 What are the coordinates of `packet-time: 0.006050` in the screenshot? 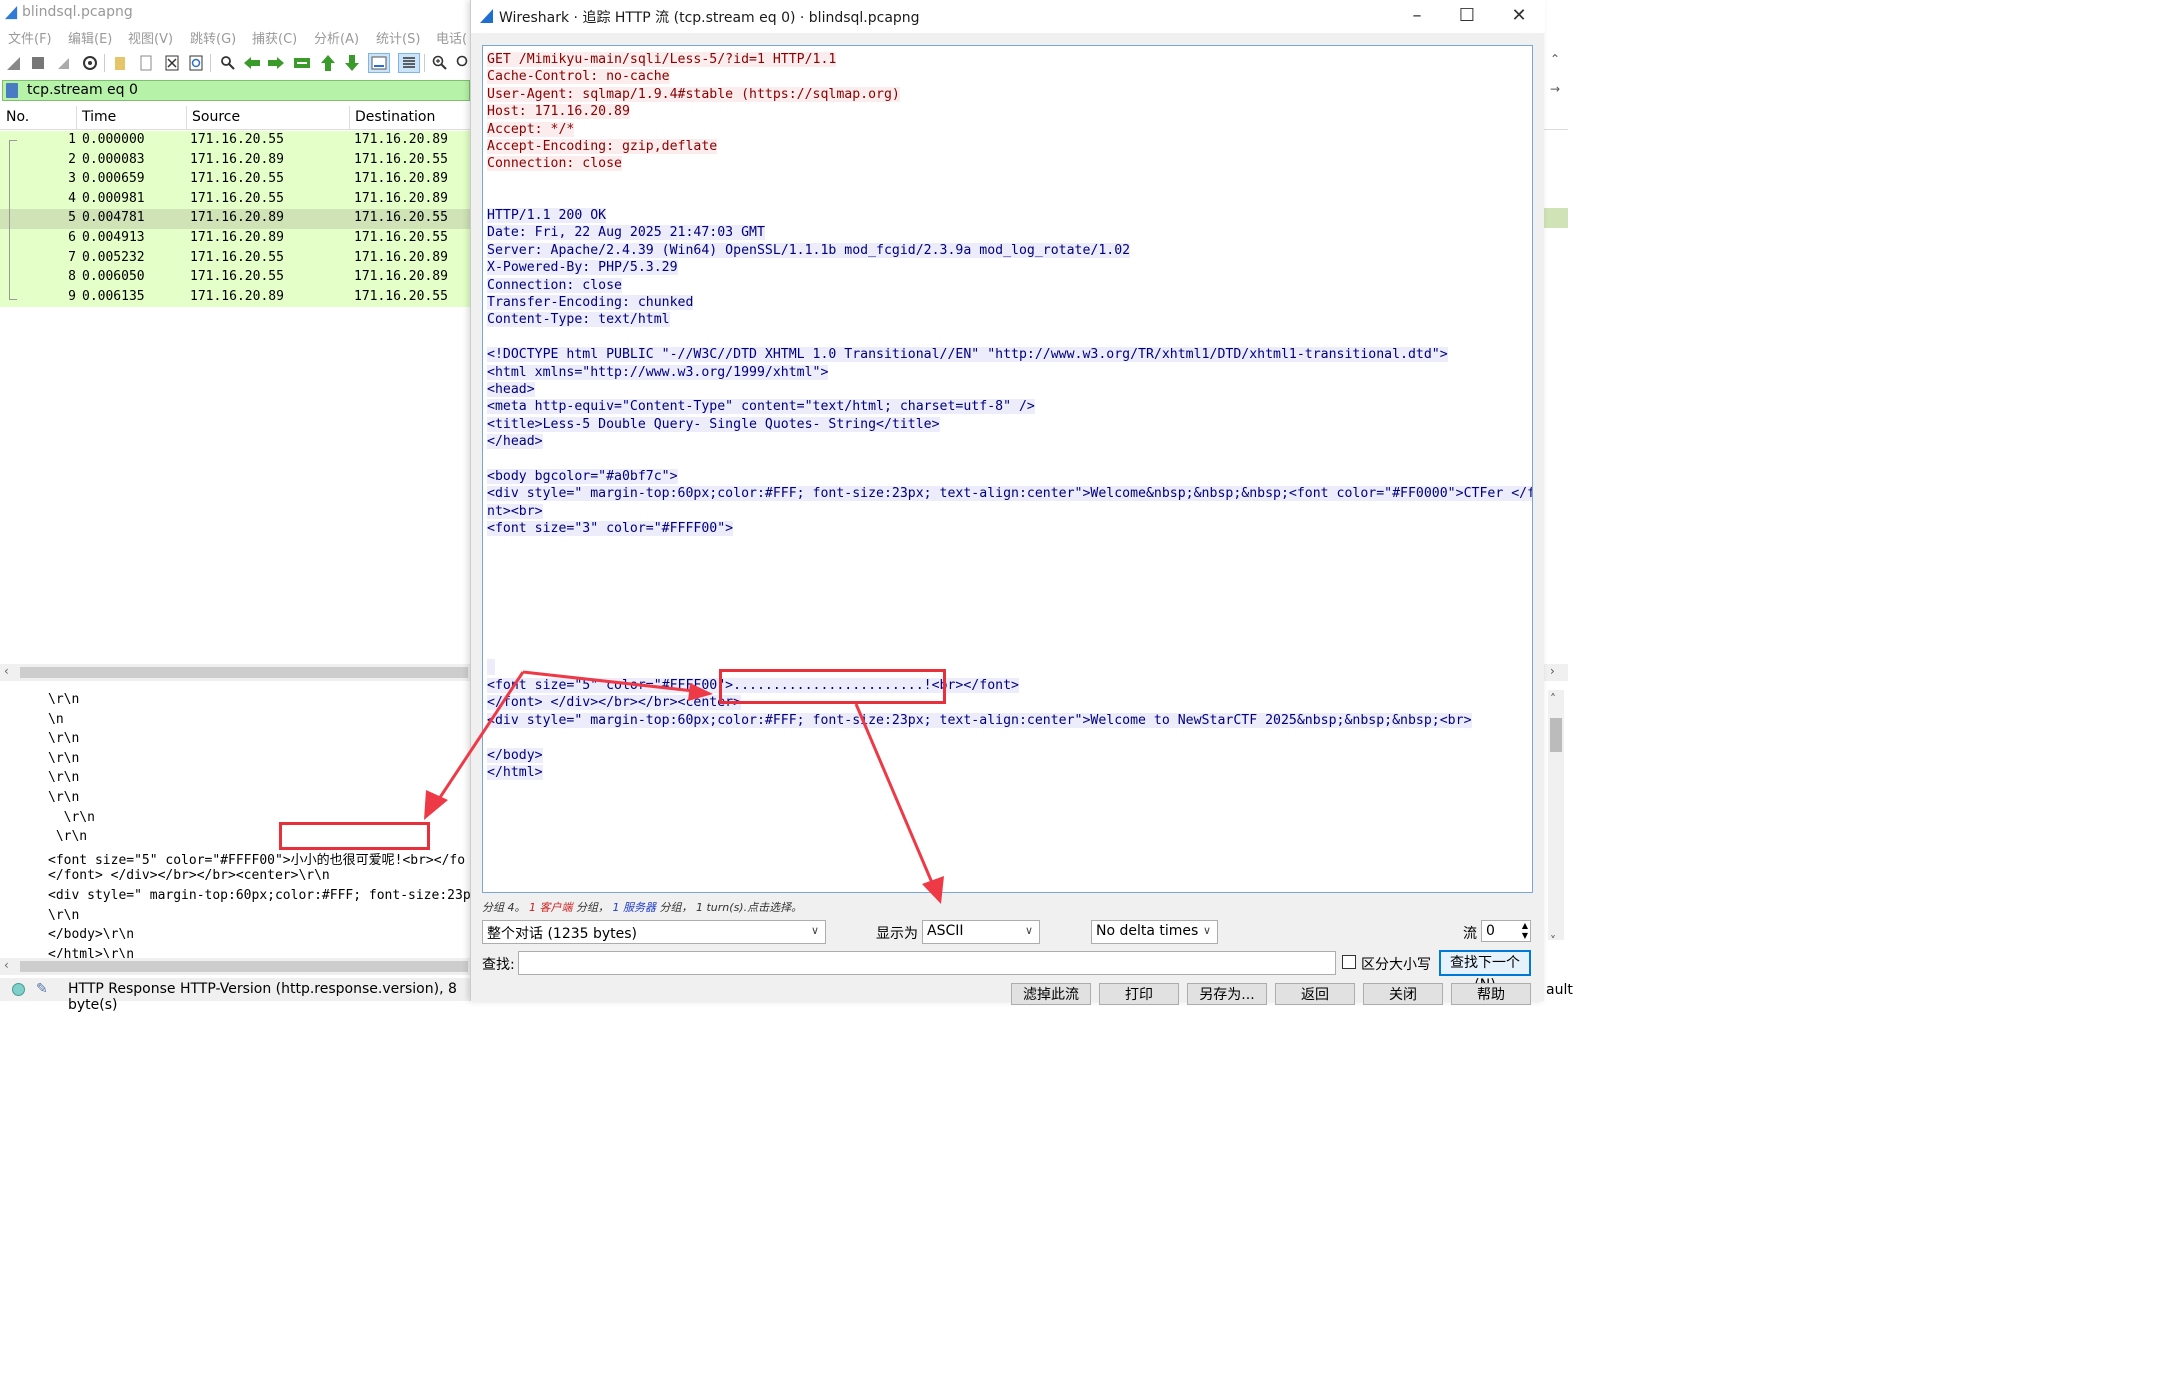 It's located at (113, 277).